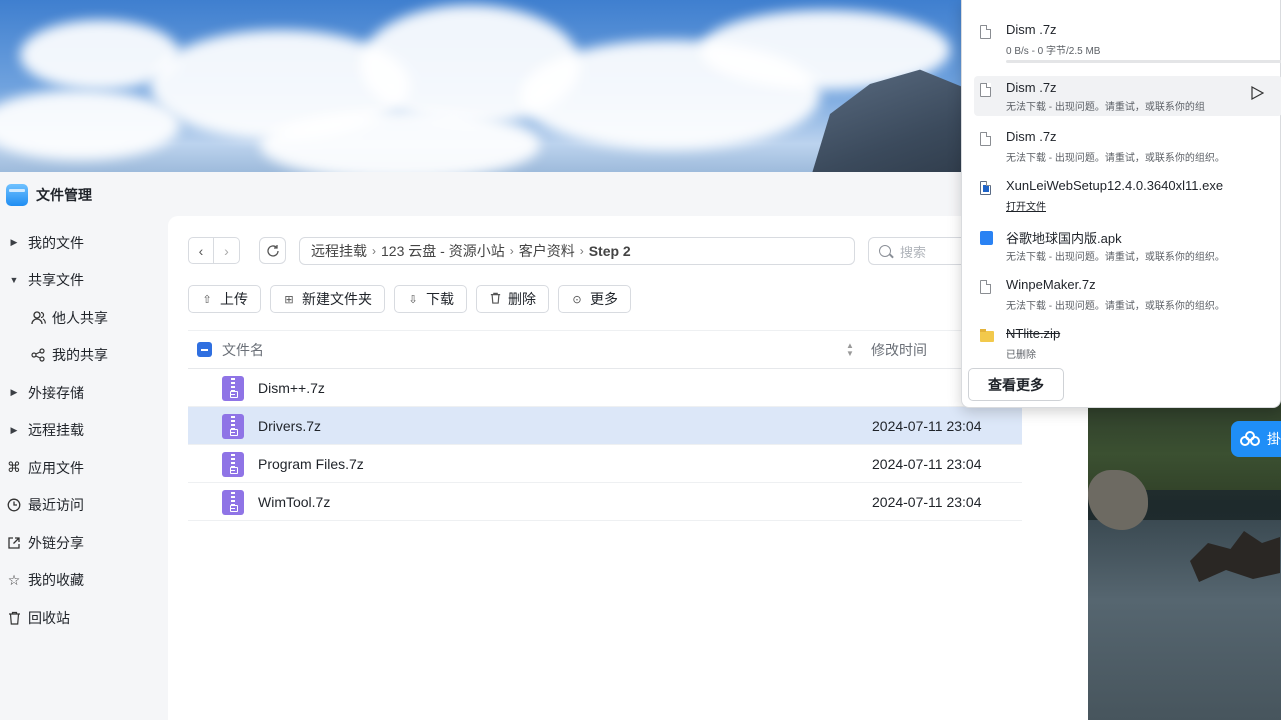 The width and height of the screenshot is (1281, 720). What do you see at coordinates (56, 242) in the screenshot?
I see `sidebar-item-label: 我的文件` at bounding box center [56, 242].